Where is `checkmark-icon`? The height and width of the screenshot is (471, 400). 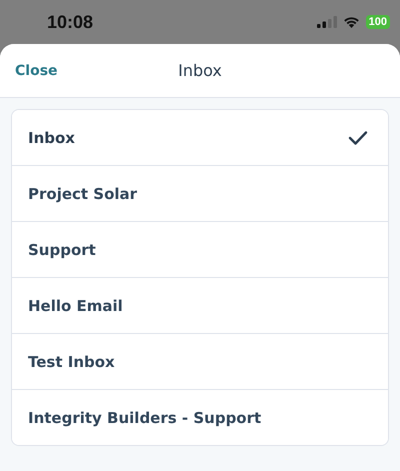
checkmark-icon is located at coordinates (358, 138).